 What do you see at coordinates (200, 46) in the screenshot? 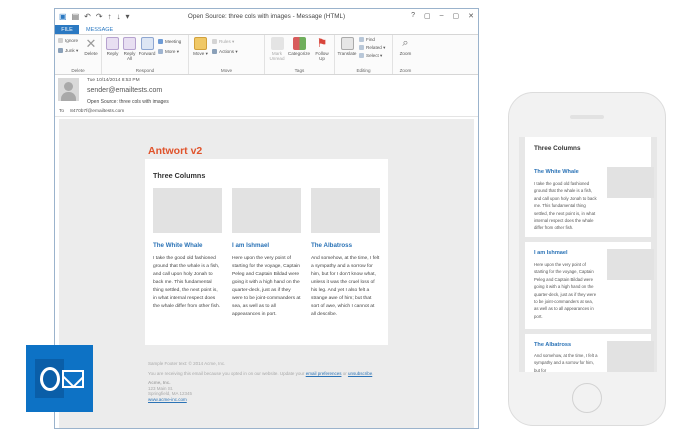
I see `move-button: Move ▾` at bounding box center [200, 46].